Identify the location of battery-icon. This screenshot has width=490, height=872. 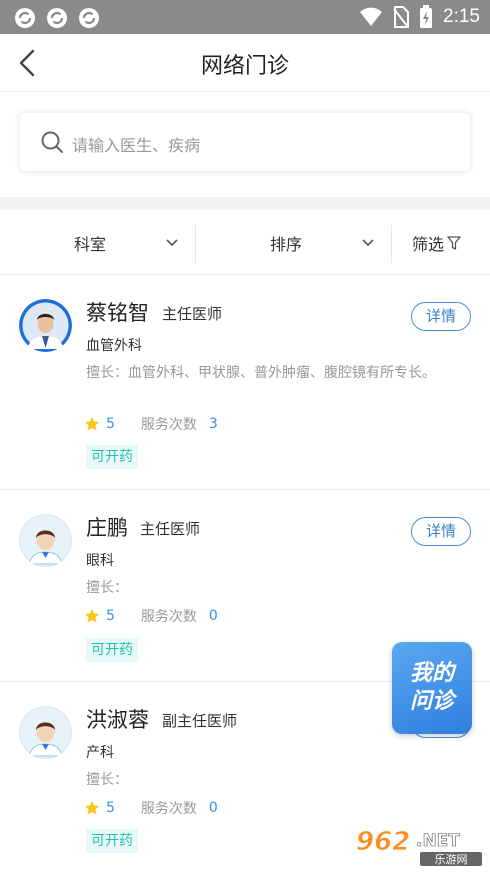
(426, 16).